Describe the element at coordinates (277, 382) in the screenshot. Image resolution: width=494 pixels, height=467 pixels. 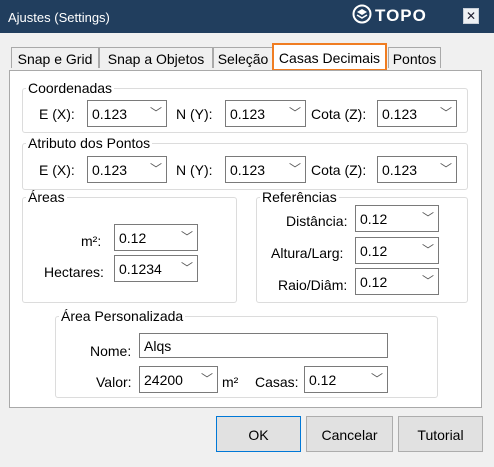
I see `casas-label: Casas:` at that location.